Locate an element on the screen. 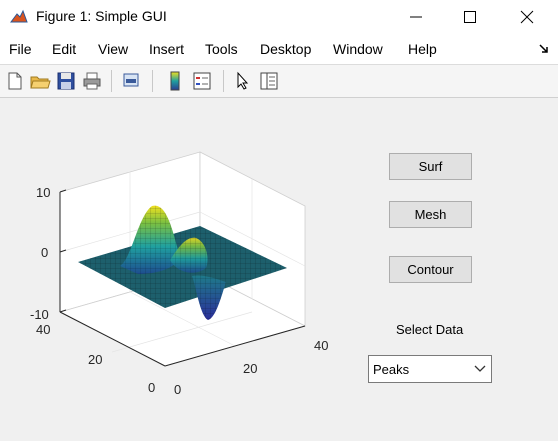 The height and width of the screenshot is (441, 558). dock-arrow-icon is located at coordinates (544, 49).